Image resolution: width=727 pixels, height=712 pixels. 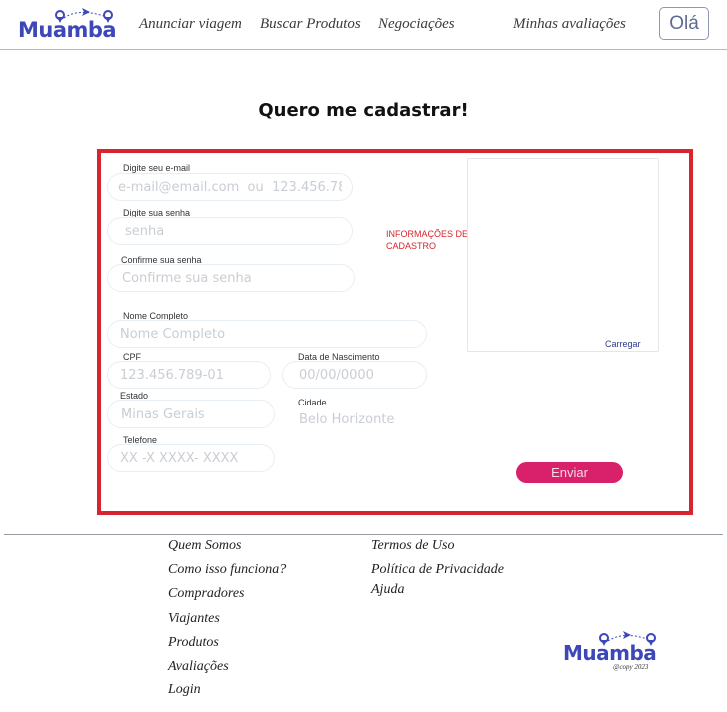 What do you see at coordinates (363, 110) in the screenshot?
I see `page-title: Quero me cadastrar!` at bounding box center [363, 110].